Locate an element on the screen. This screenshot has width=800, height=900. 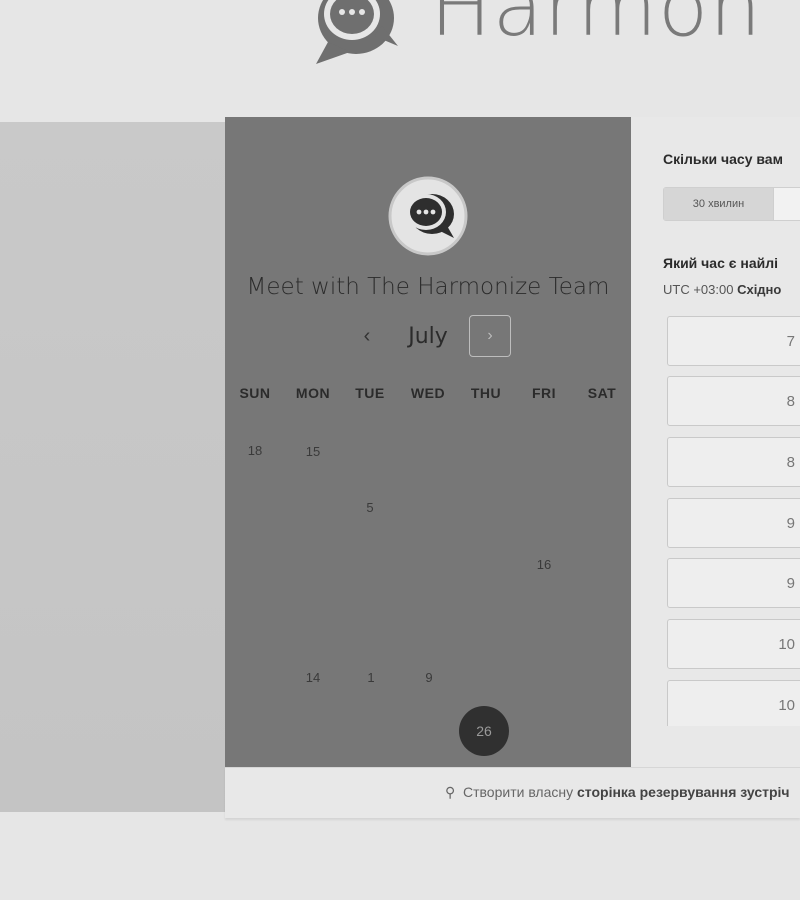
duration-tabs: 30 хвилин is located at coordinates (731, 204).